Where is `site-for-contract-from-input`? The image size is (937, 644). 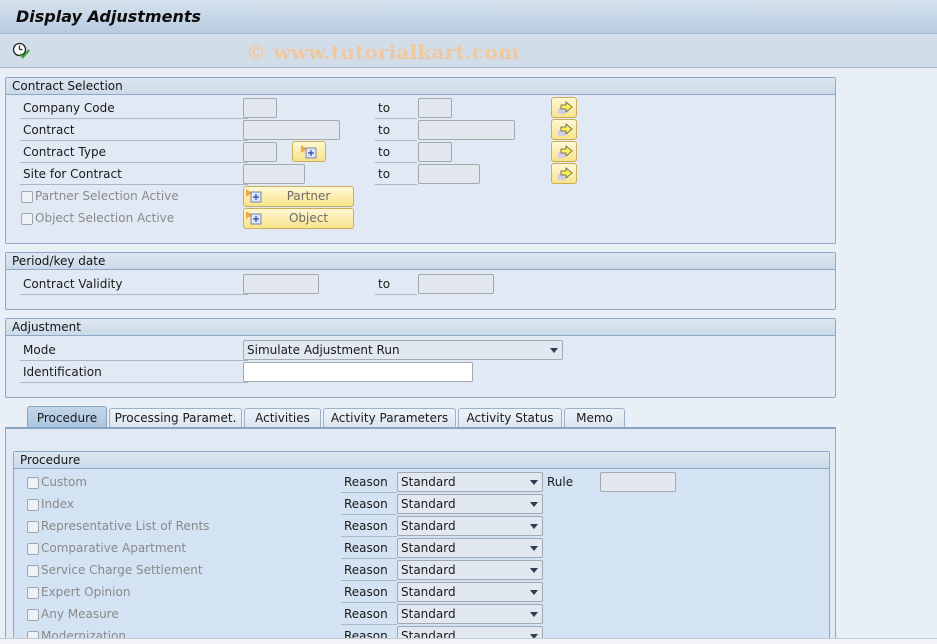 site-for-contract-from-input is located at coordinates (274, 174).